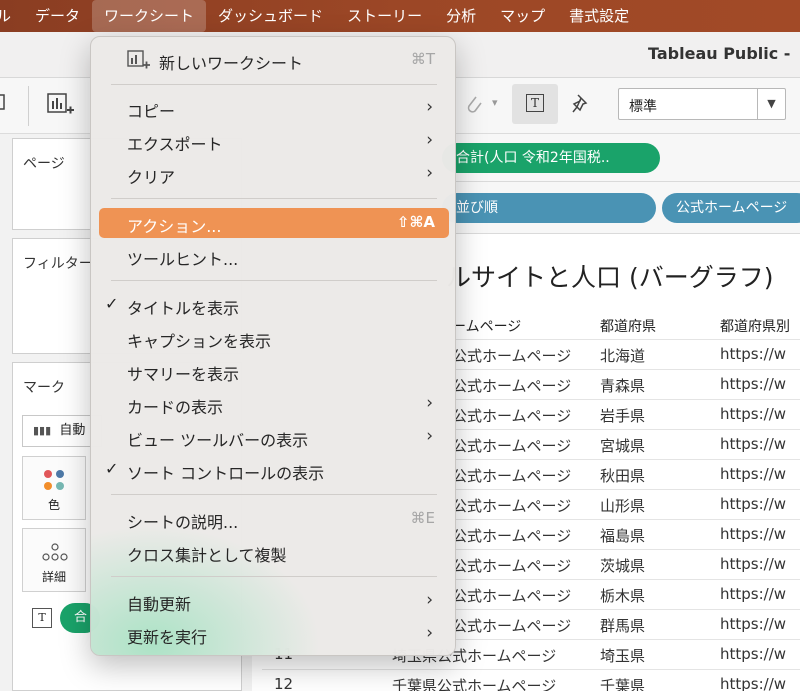  Describe the element at coordinates (623, 416) in the screenshot. I see `prefecture-cell: 岩手県` at that location.